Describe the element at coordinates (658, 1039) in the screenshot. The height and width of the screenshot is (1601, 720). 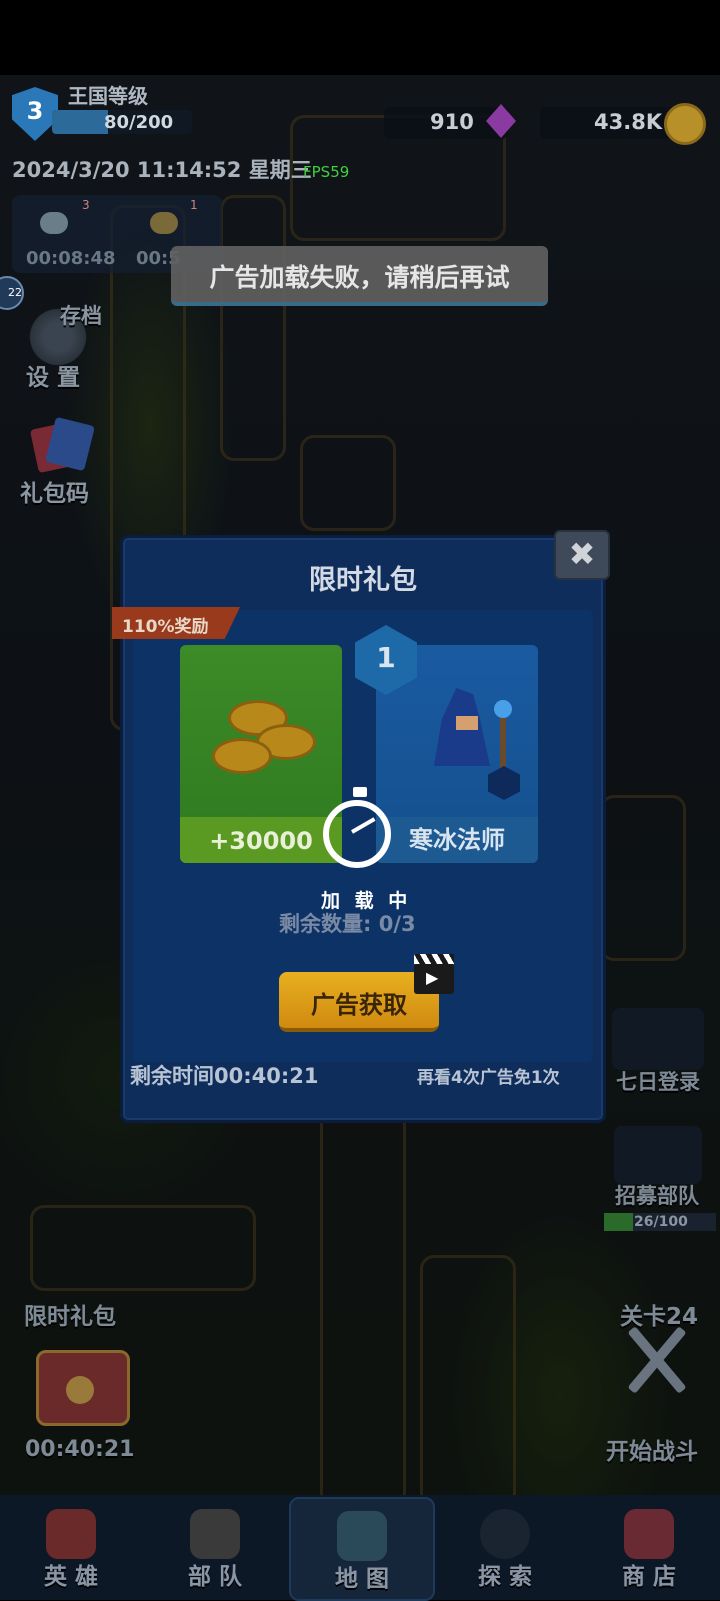
I see `gift-box-icon` at that location.